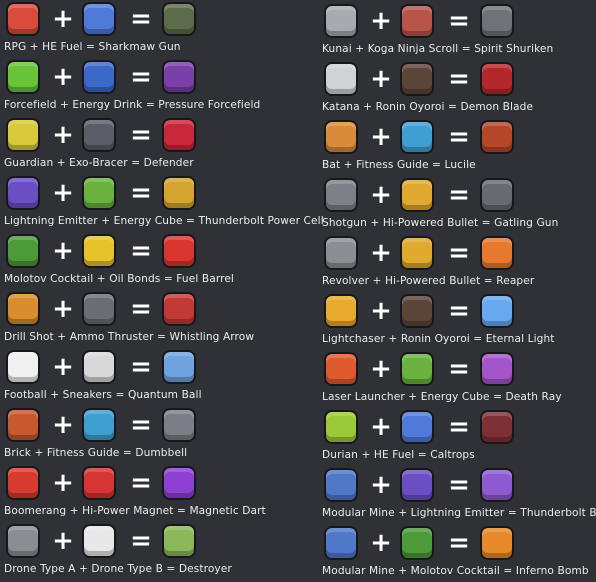 This screenshot has width=596, height=582. I want to click on durian-icon, so click(341, 427).